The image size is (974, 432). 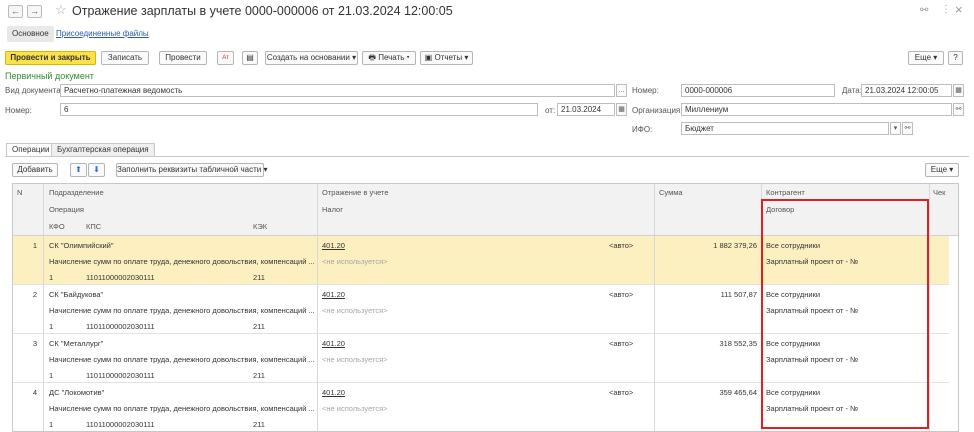 What do you see at coordinates (942, 170) in the screenshot?
I see `table-more-button: Еще ▾` at bounding box center [942, 170].